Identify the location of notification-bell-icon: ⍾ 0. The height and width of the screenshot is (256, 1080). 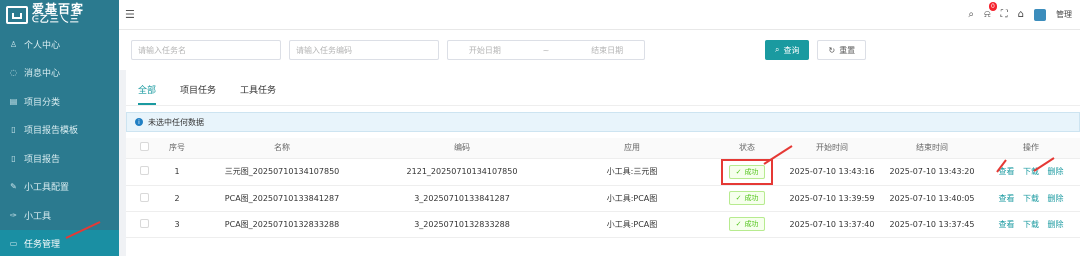
(990, 11).